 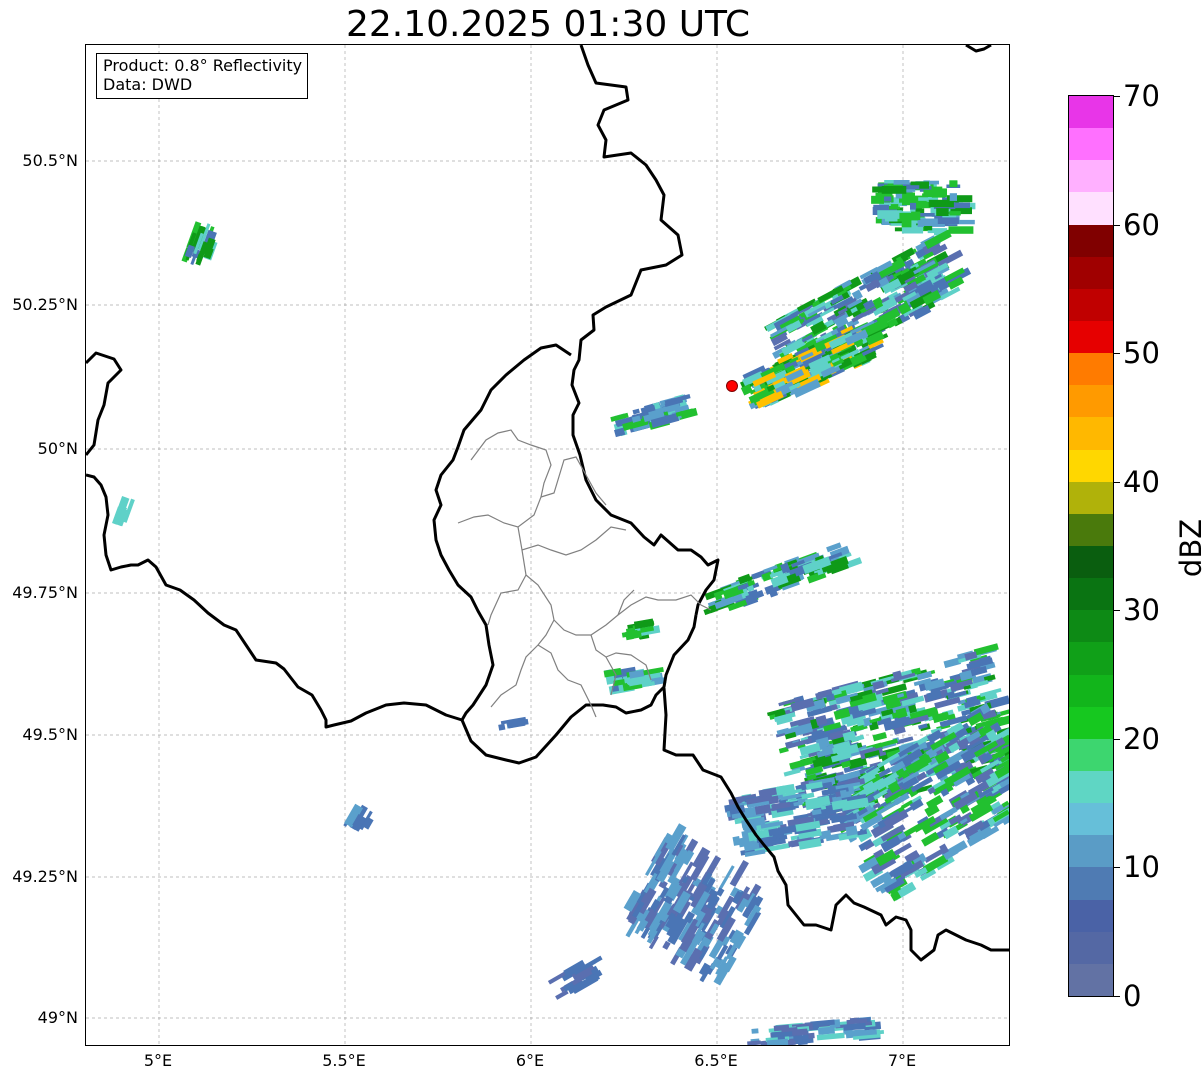 What do you see at coordinates (202, 76) in the screenshot?
I see `product-info-box: Product: 0.8° Reflectivity Data: DWD` at bounding box center [202, 76].